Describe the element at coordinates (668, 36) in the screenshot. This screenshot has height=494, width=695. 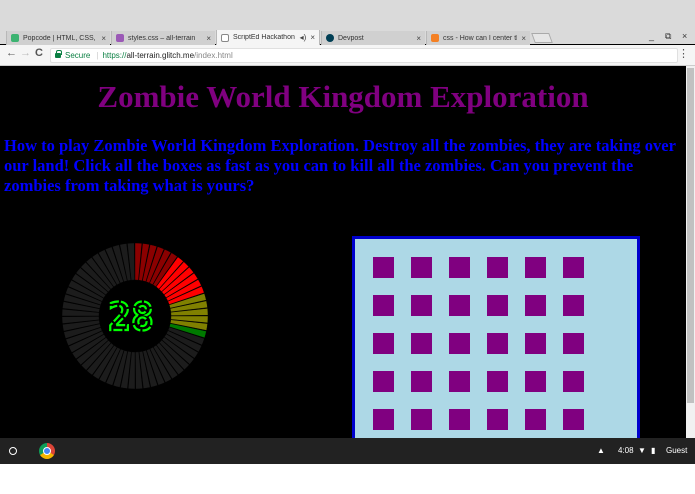
I see `restore-icon: ⧉` at that location.